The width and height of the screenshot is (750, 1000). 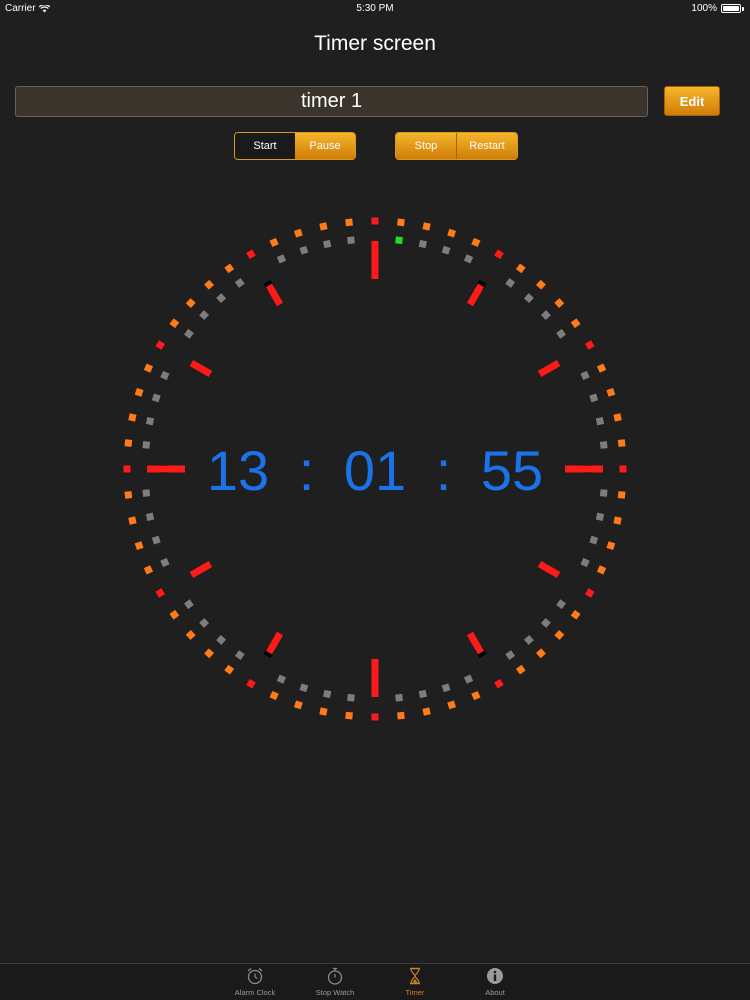 I want to click on tab-timer: Timer, so click(x=415, y=982).